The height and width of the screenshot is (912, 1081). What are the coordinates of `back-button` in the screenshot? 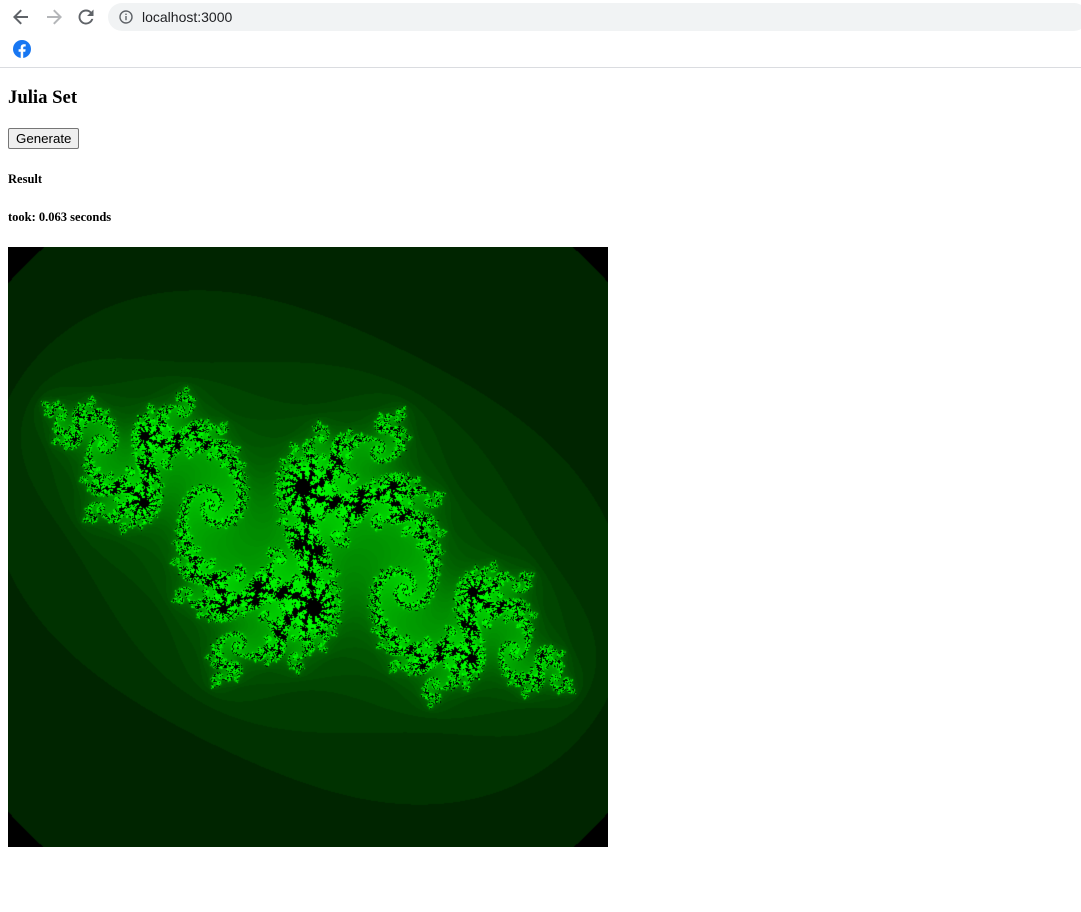 It's located at (21, 17).